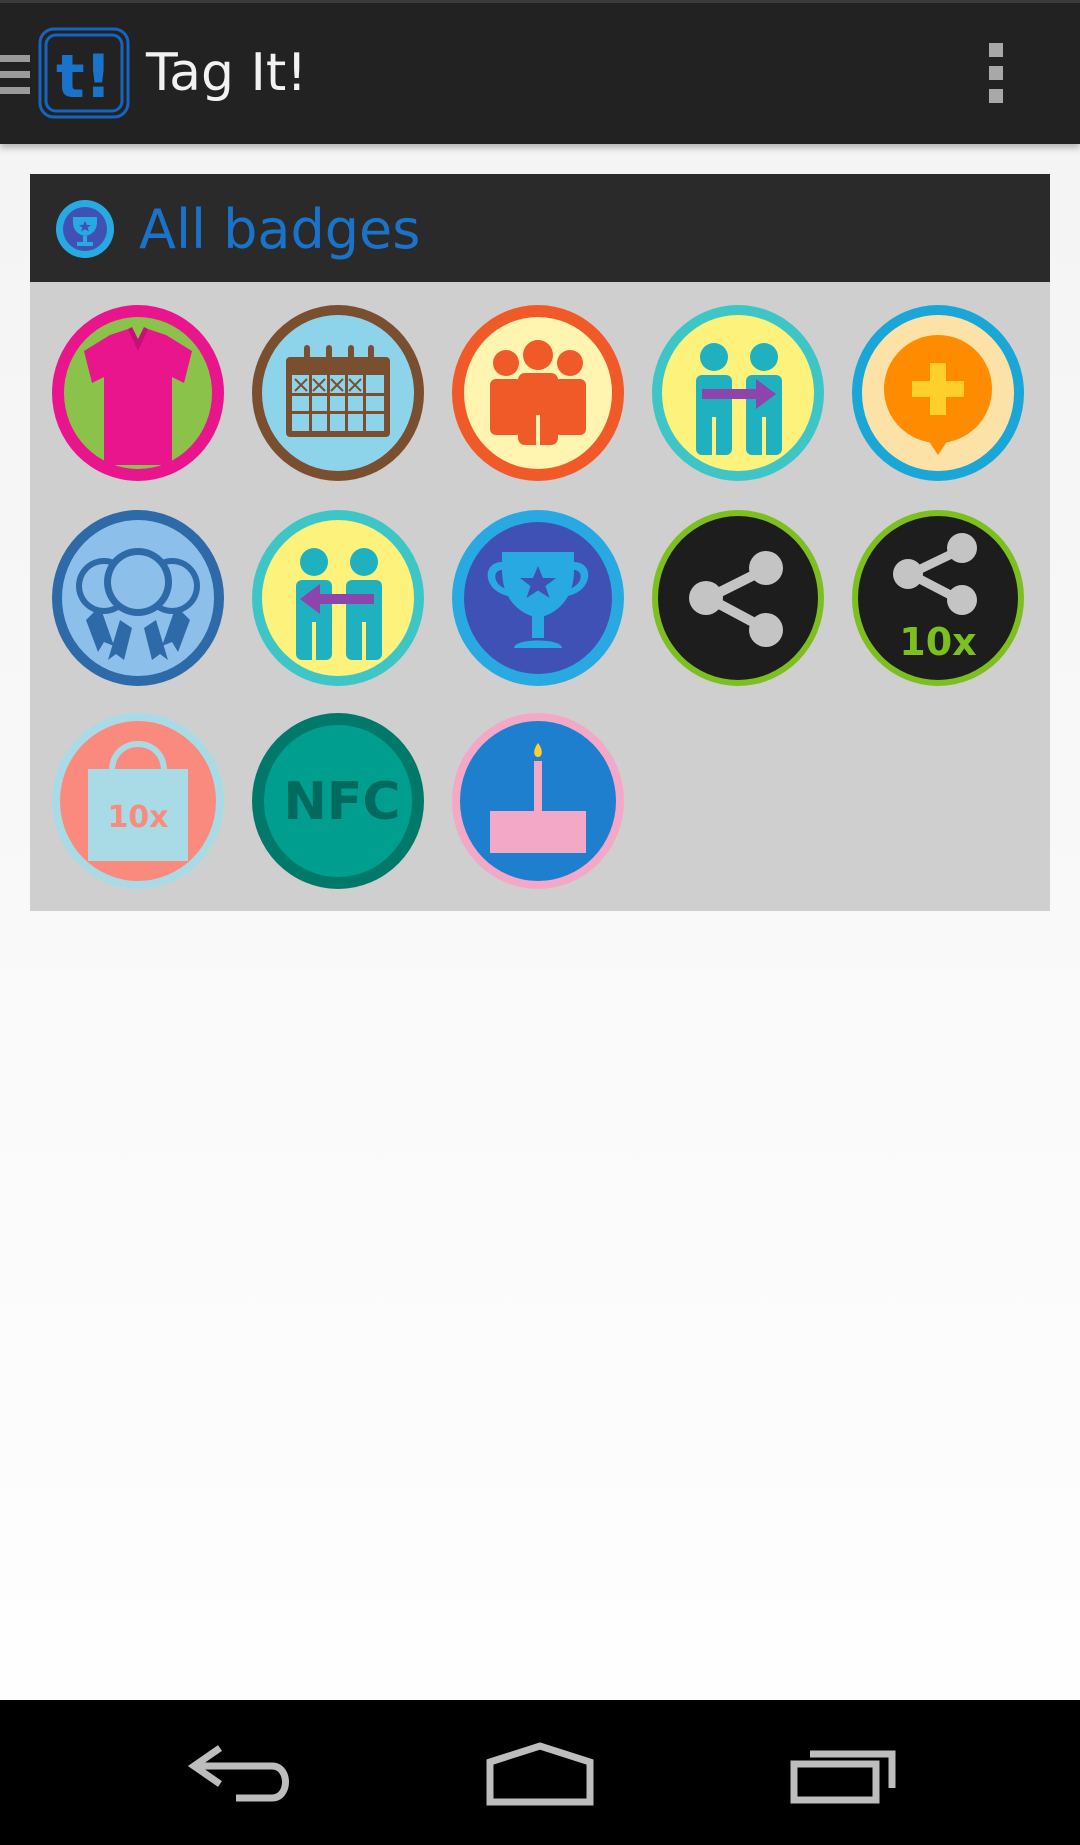 The image size is (1080, 1845). I want to click on badge-calendar, so click(338, 393).